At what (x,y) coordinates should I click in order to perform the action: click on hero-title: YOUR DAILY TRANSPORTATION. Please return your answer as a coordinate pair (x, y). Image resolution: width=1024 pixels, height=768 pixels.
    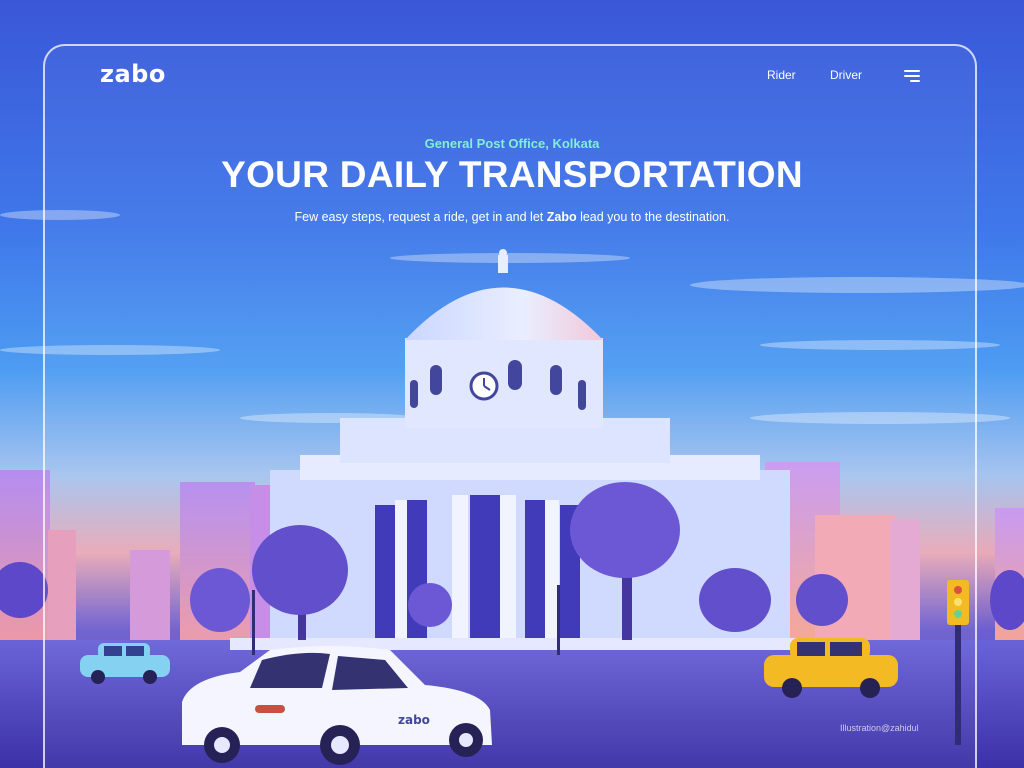
    Looking at the image, I should click on (512, 174).